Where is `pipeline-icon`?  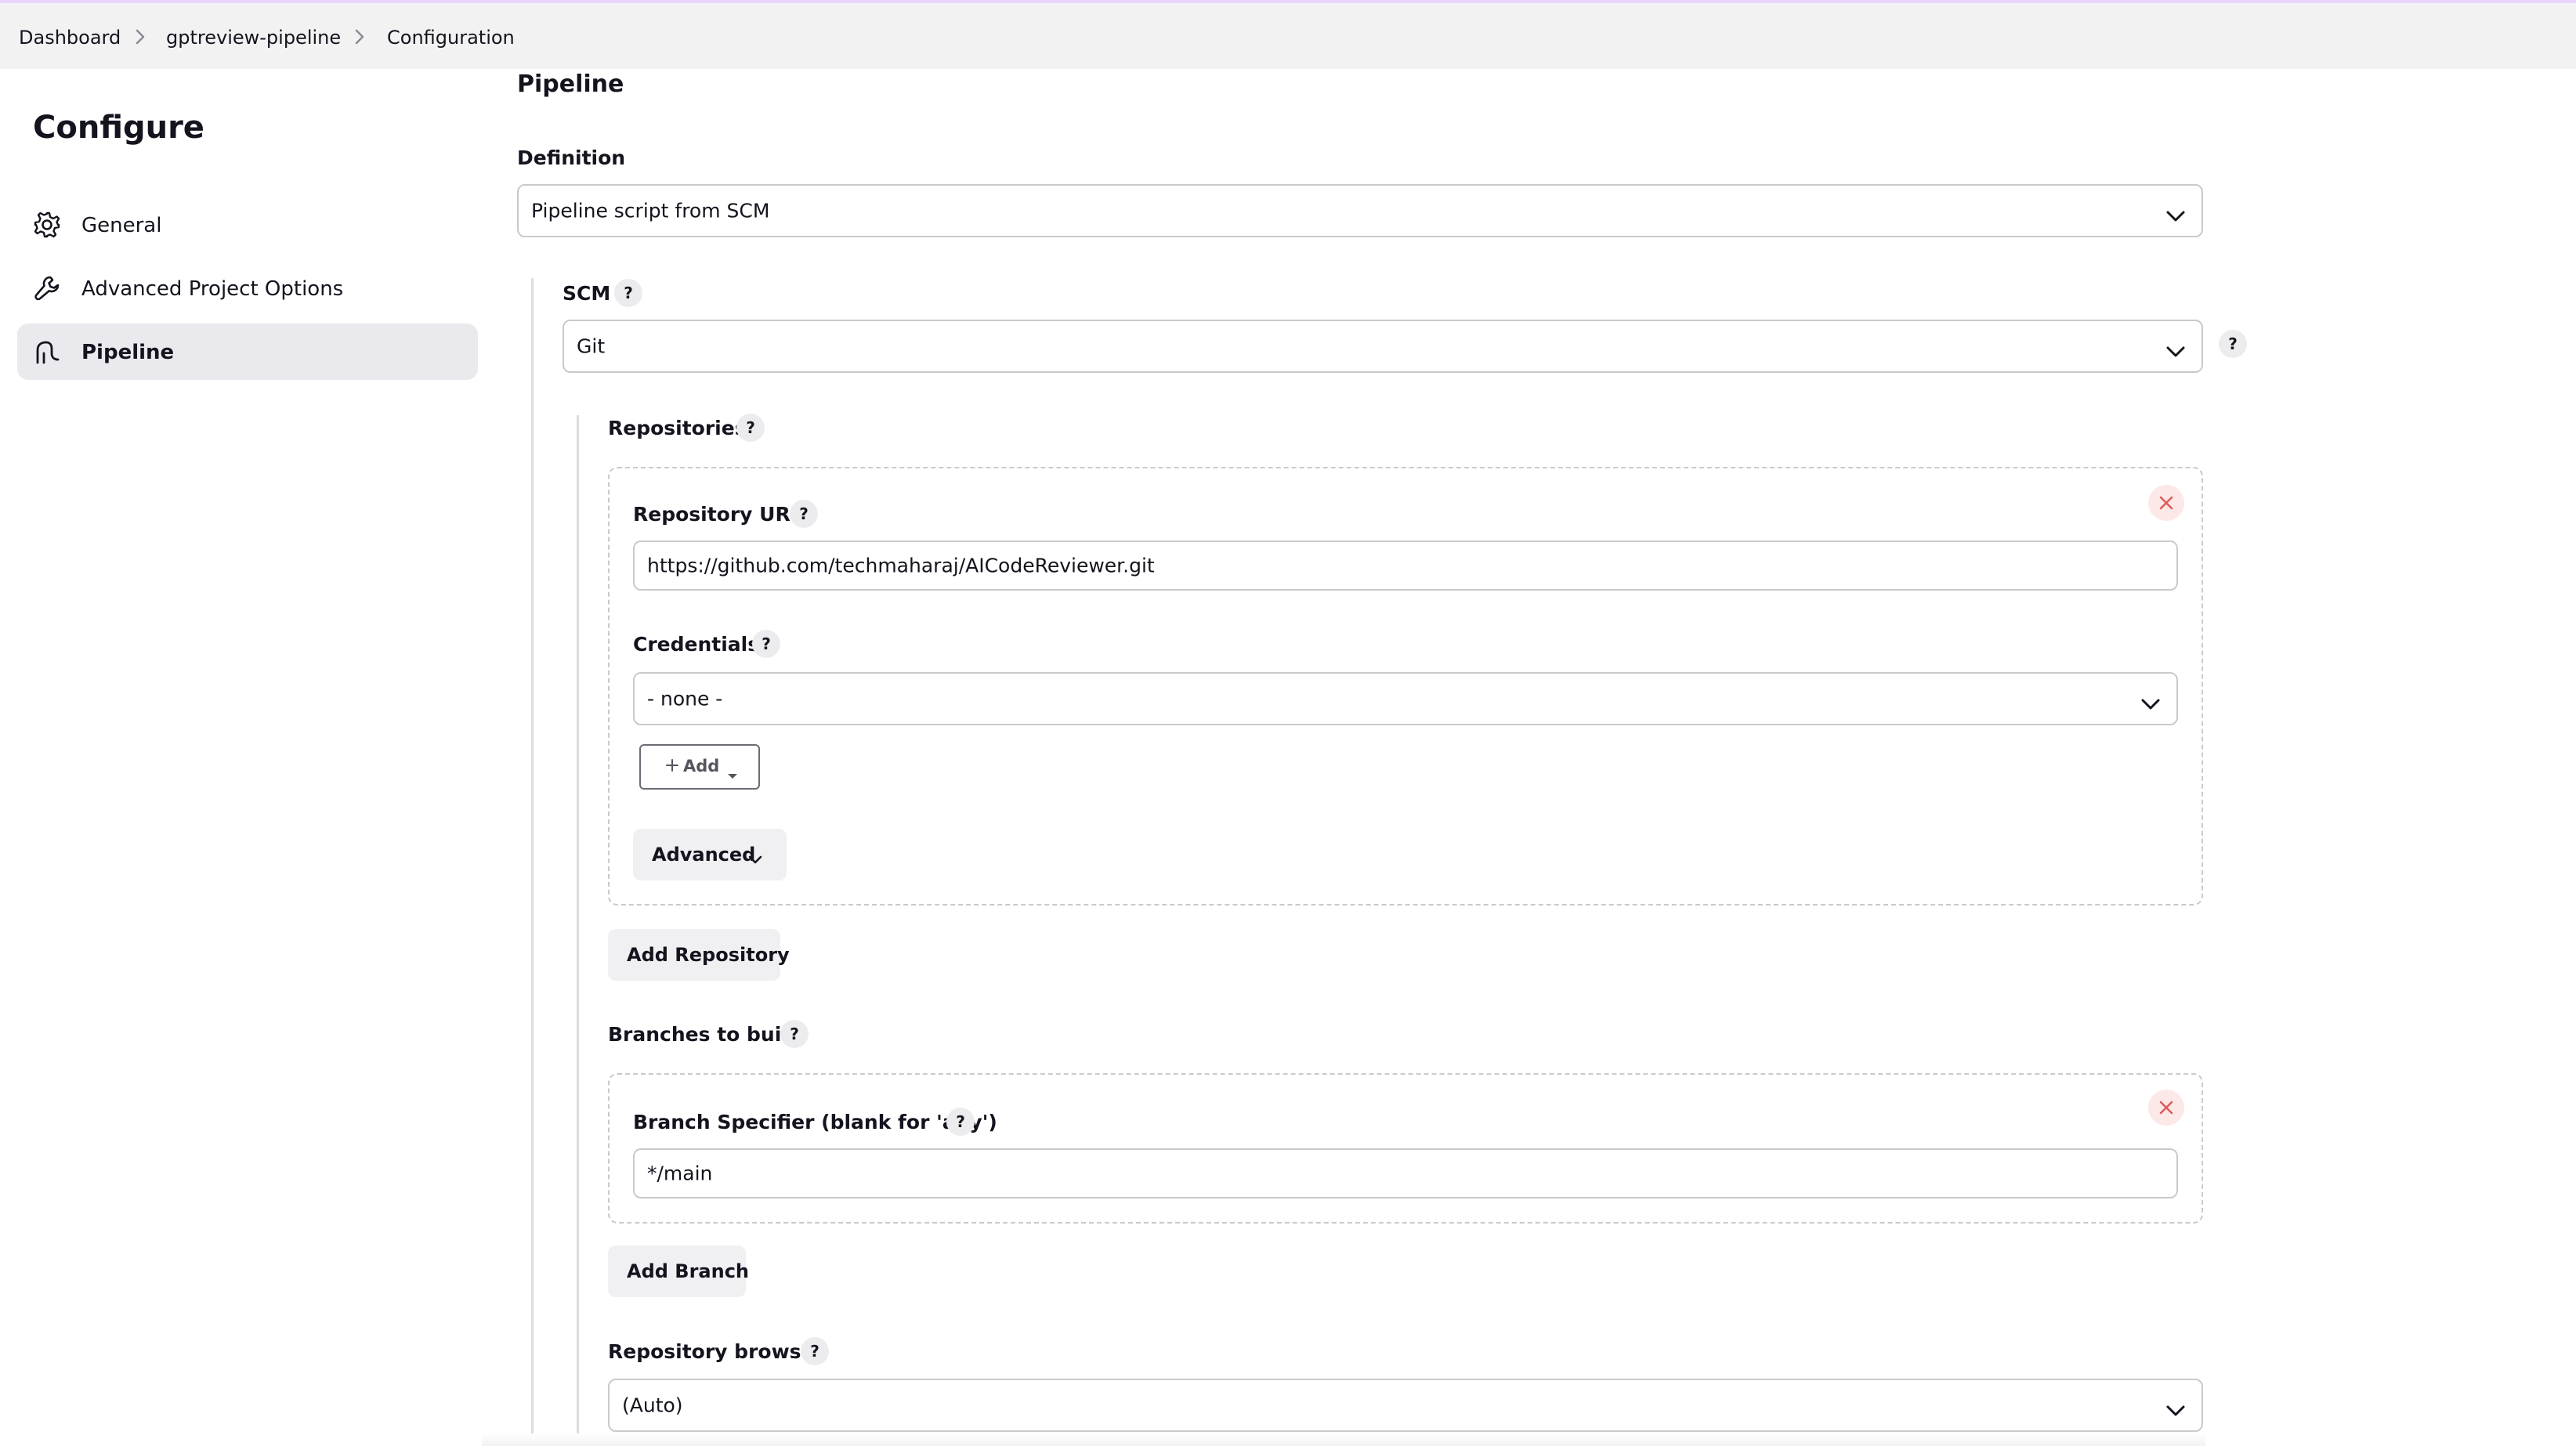 pipeline-icon is located at coordinates (47, 352).